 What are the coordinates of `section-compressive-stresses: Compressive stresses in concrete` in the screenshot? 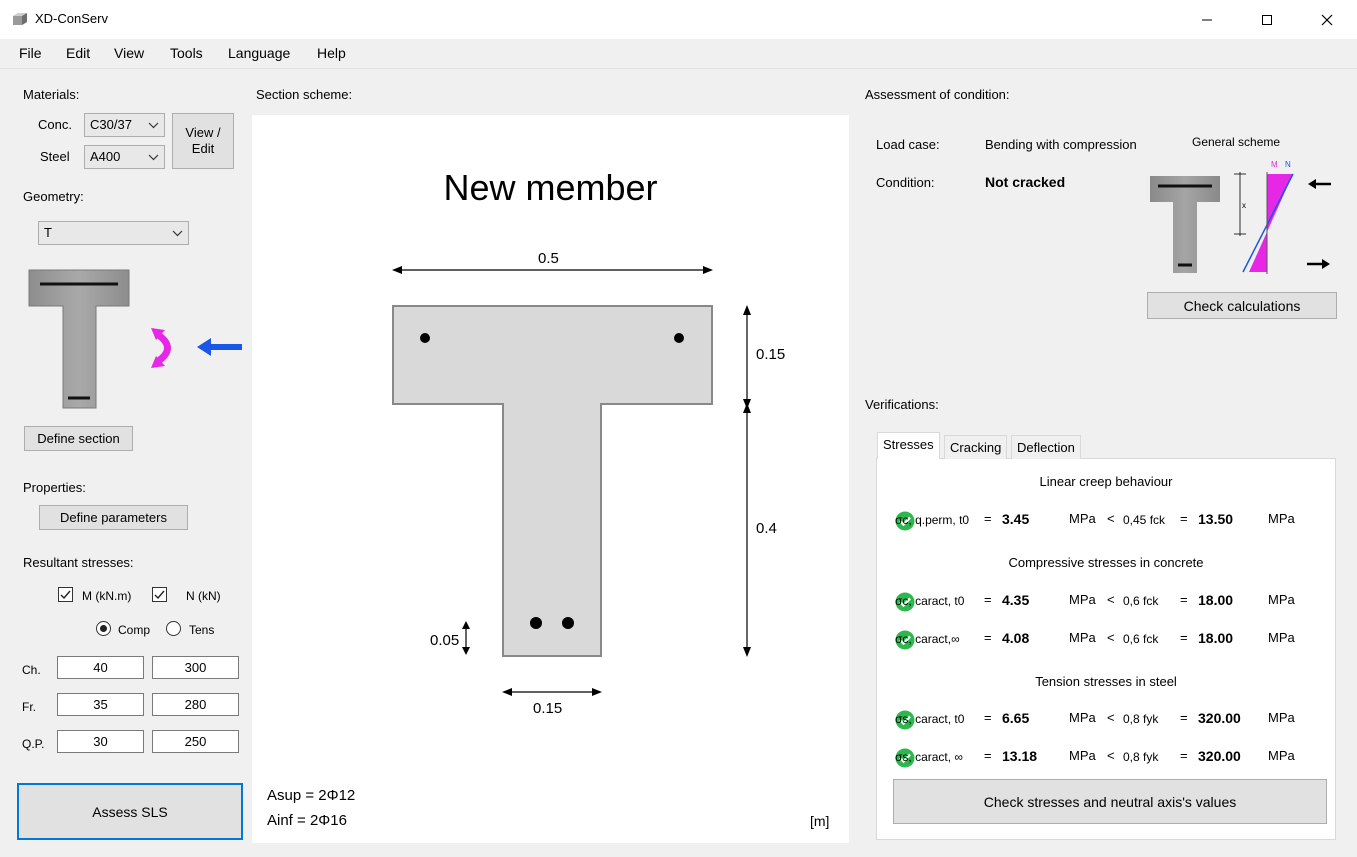 It's located at (1106, 562).